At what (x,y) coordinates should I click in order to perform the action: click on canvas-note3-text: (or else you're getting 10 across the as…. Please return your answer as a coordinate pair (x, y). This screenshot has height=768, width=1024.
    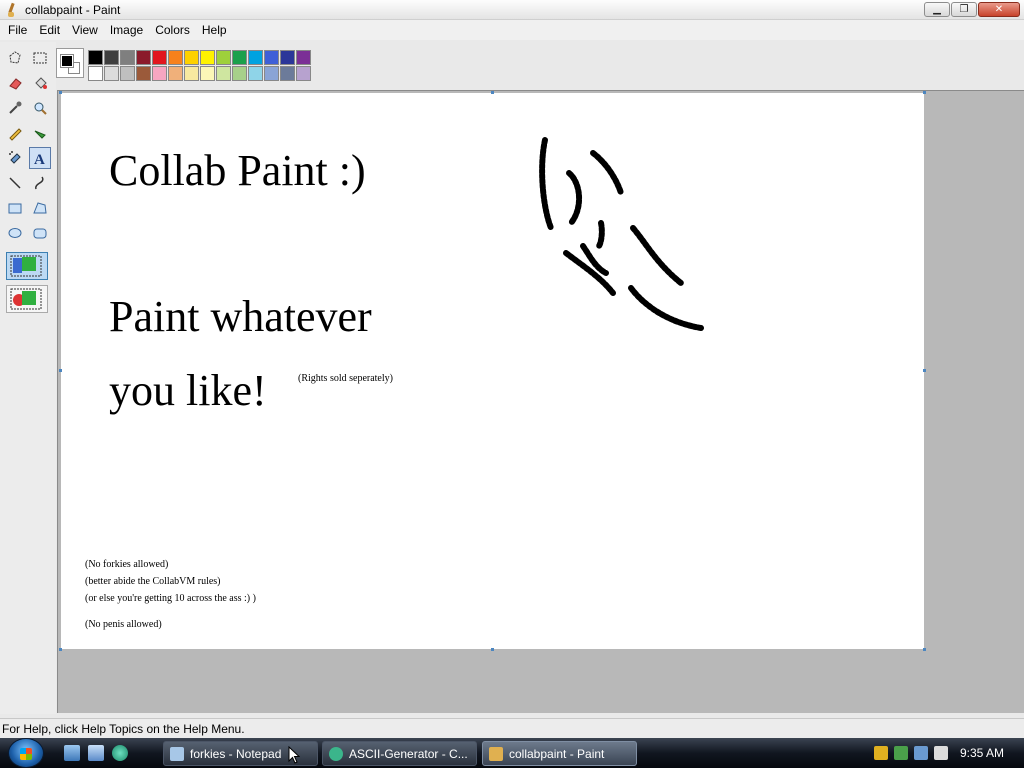
    Looking at the image, I should click on (170, 598).